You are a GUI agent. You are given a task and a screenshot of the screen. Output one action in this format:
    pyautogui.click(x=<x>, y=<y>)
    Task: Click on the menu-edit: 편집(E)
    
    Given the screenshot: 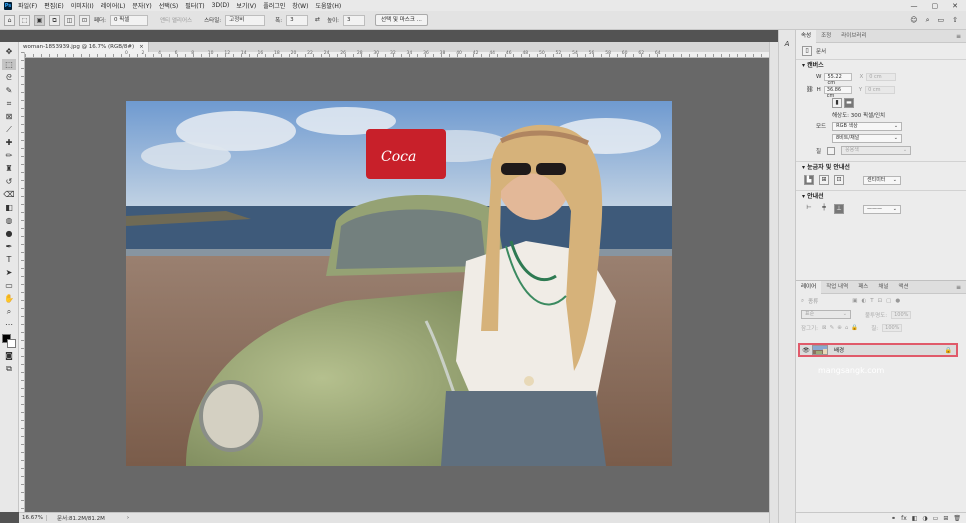 What is the action you would take?
    pyautogui.click(x=54, y=5)
    